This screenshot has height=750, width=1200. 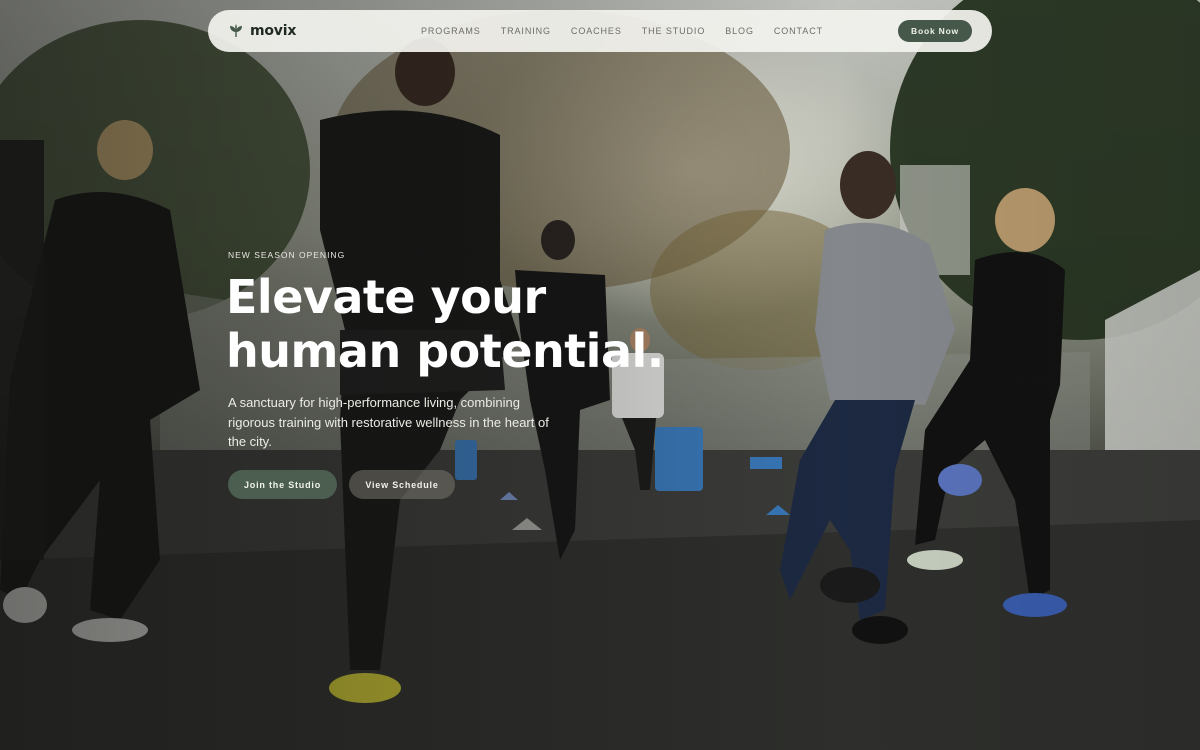 What do you see at coordinates (236, 31) in the screenshot?
I see `leaf-icon` at bounding box center [236, 31].